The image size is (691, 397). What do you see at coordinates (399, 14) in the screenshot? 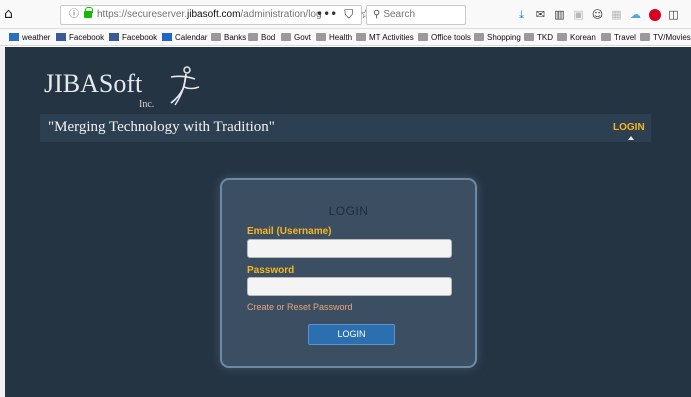
I see `search-placeholder: Search` at bounding box center [399, 14].